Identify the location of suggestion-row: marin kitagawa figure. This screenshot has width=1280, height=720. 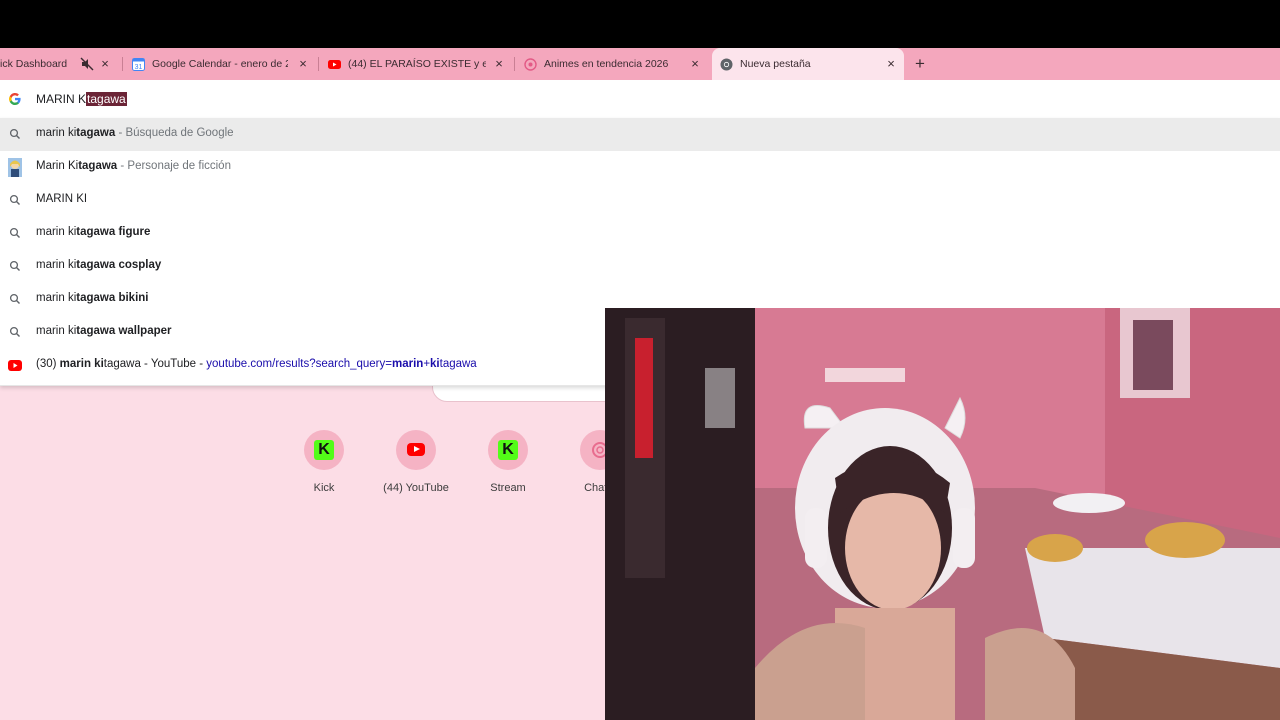
(640, 233).